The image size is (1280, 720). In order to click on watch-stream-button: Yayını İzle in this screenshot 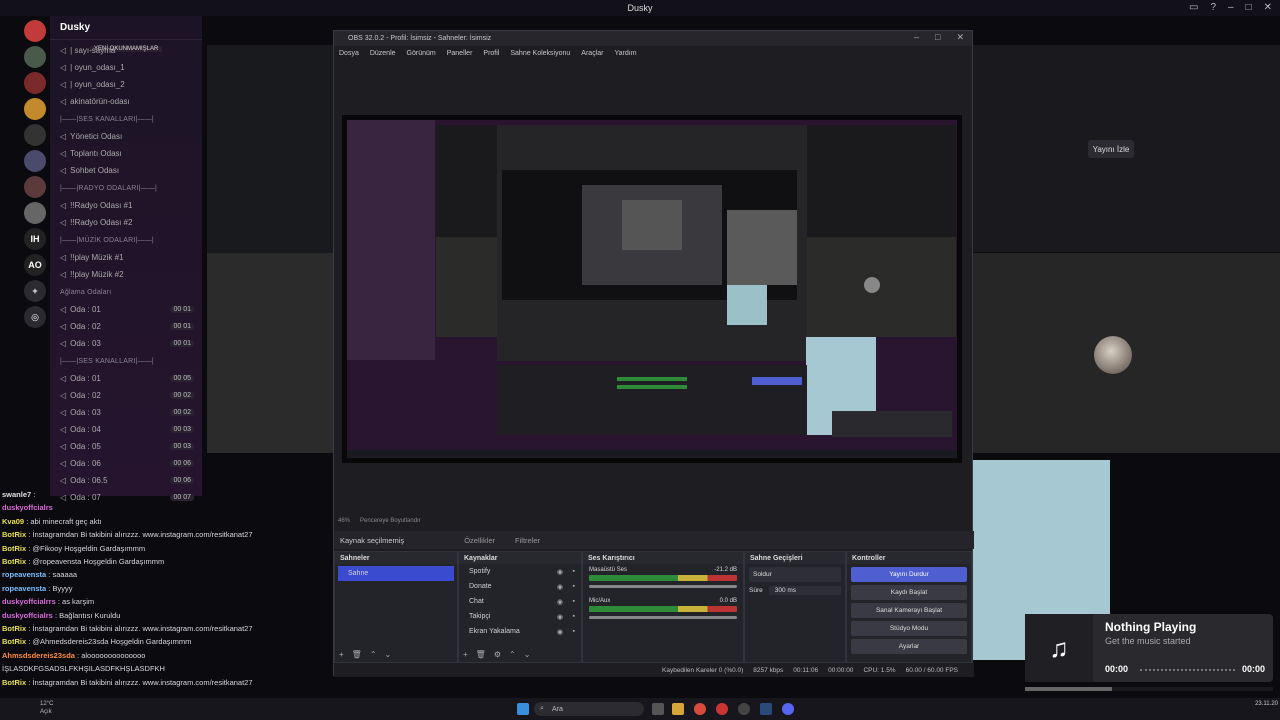, I will do `click(1111, 149)`.